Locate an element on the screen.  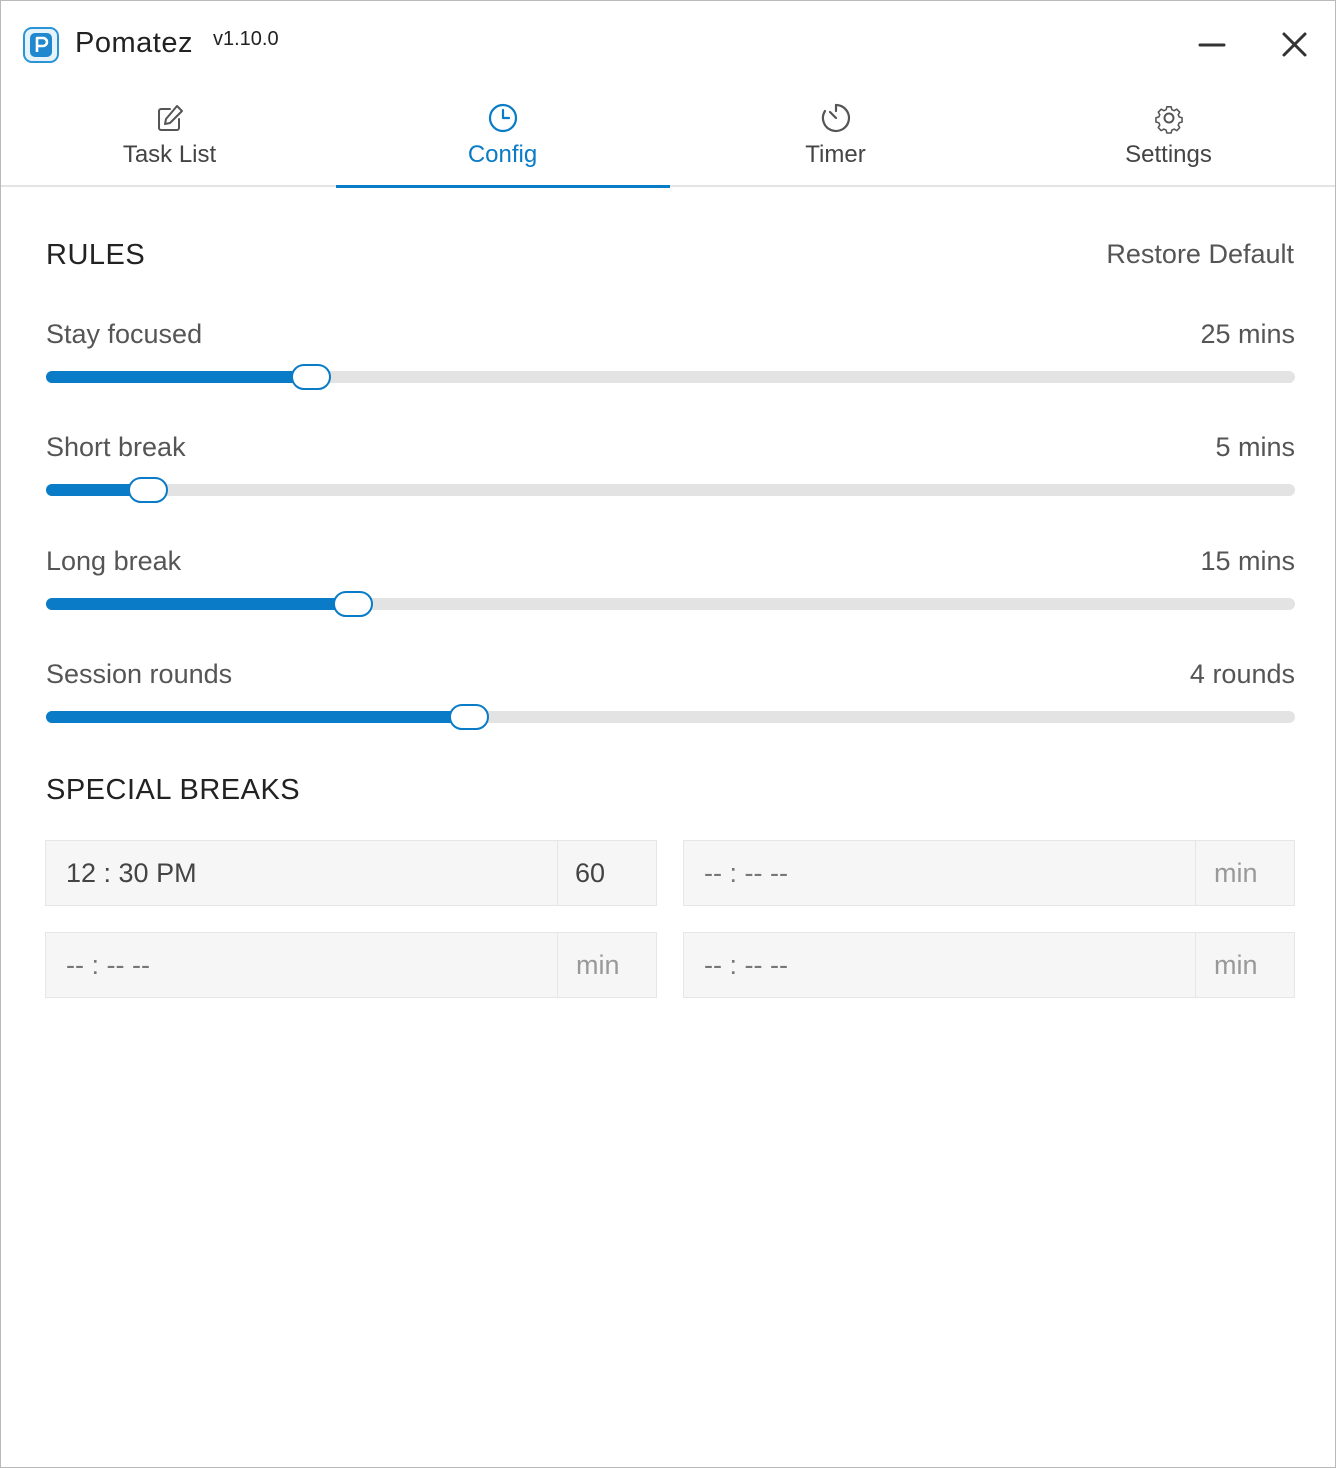
special-break-1: 12 : 30 PM 60 is located at coordinates (351, 873).